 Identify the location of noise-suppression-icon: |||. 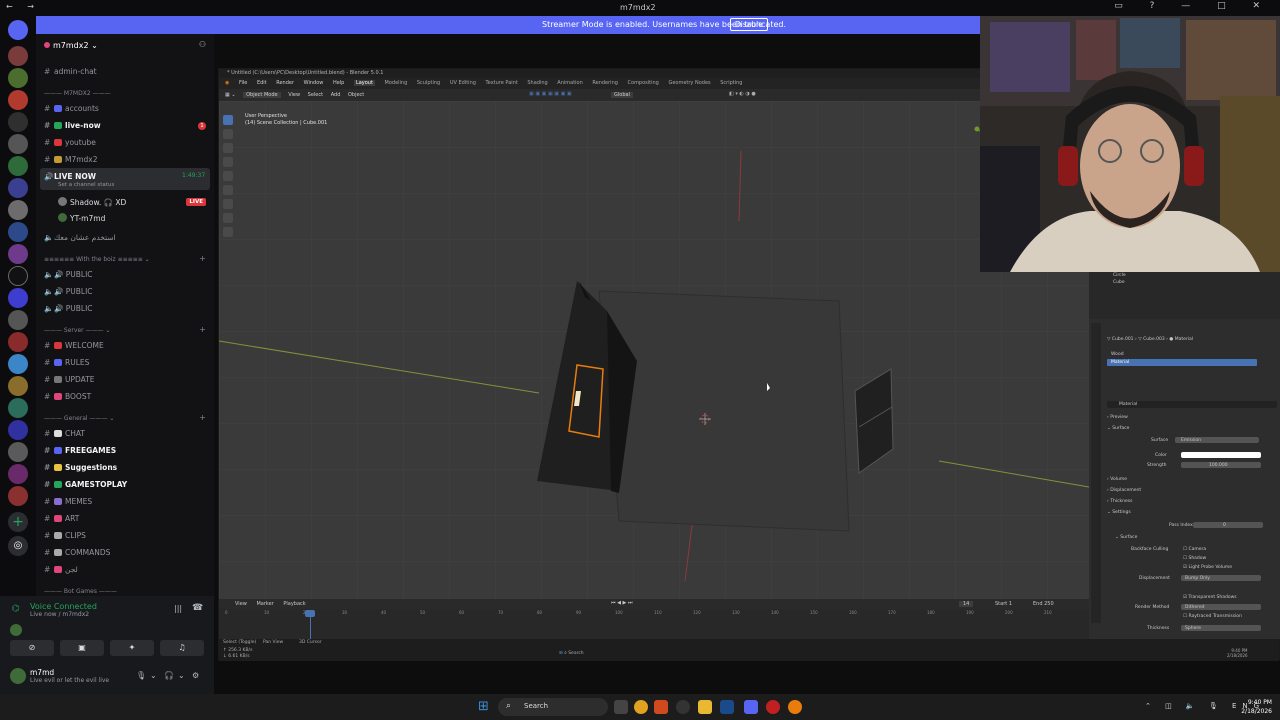
(178, 608).